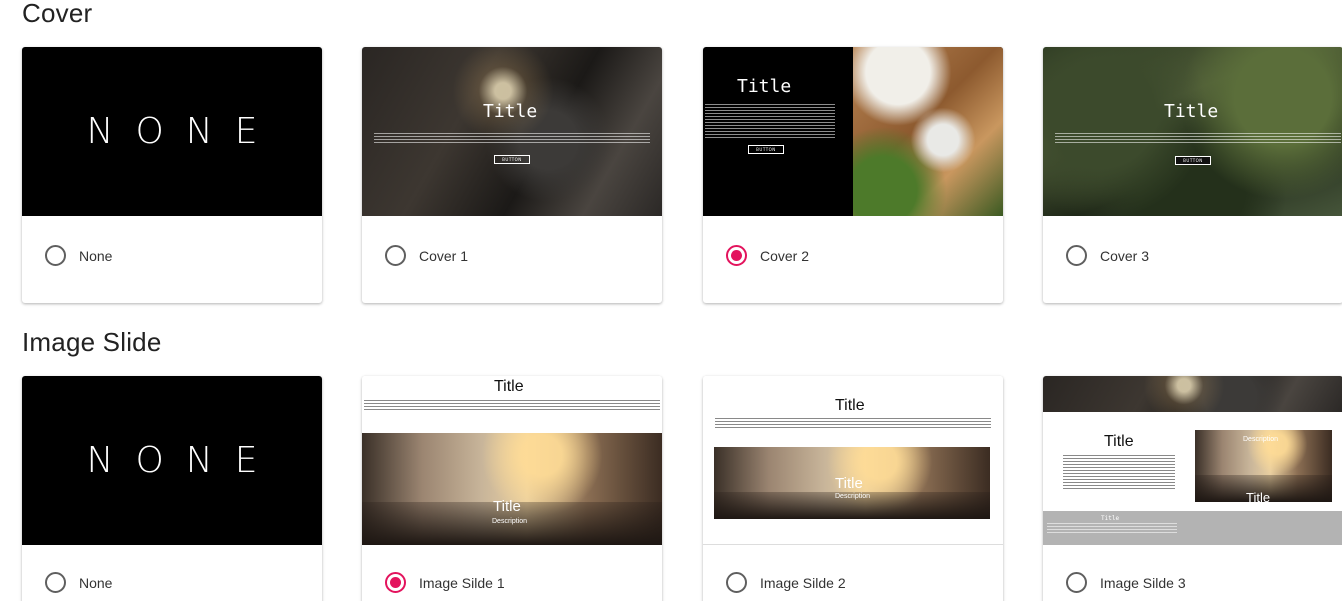  I want to click on option-label: Cover 2, so click(785, 255).